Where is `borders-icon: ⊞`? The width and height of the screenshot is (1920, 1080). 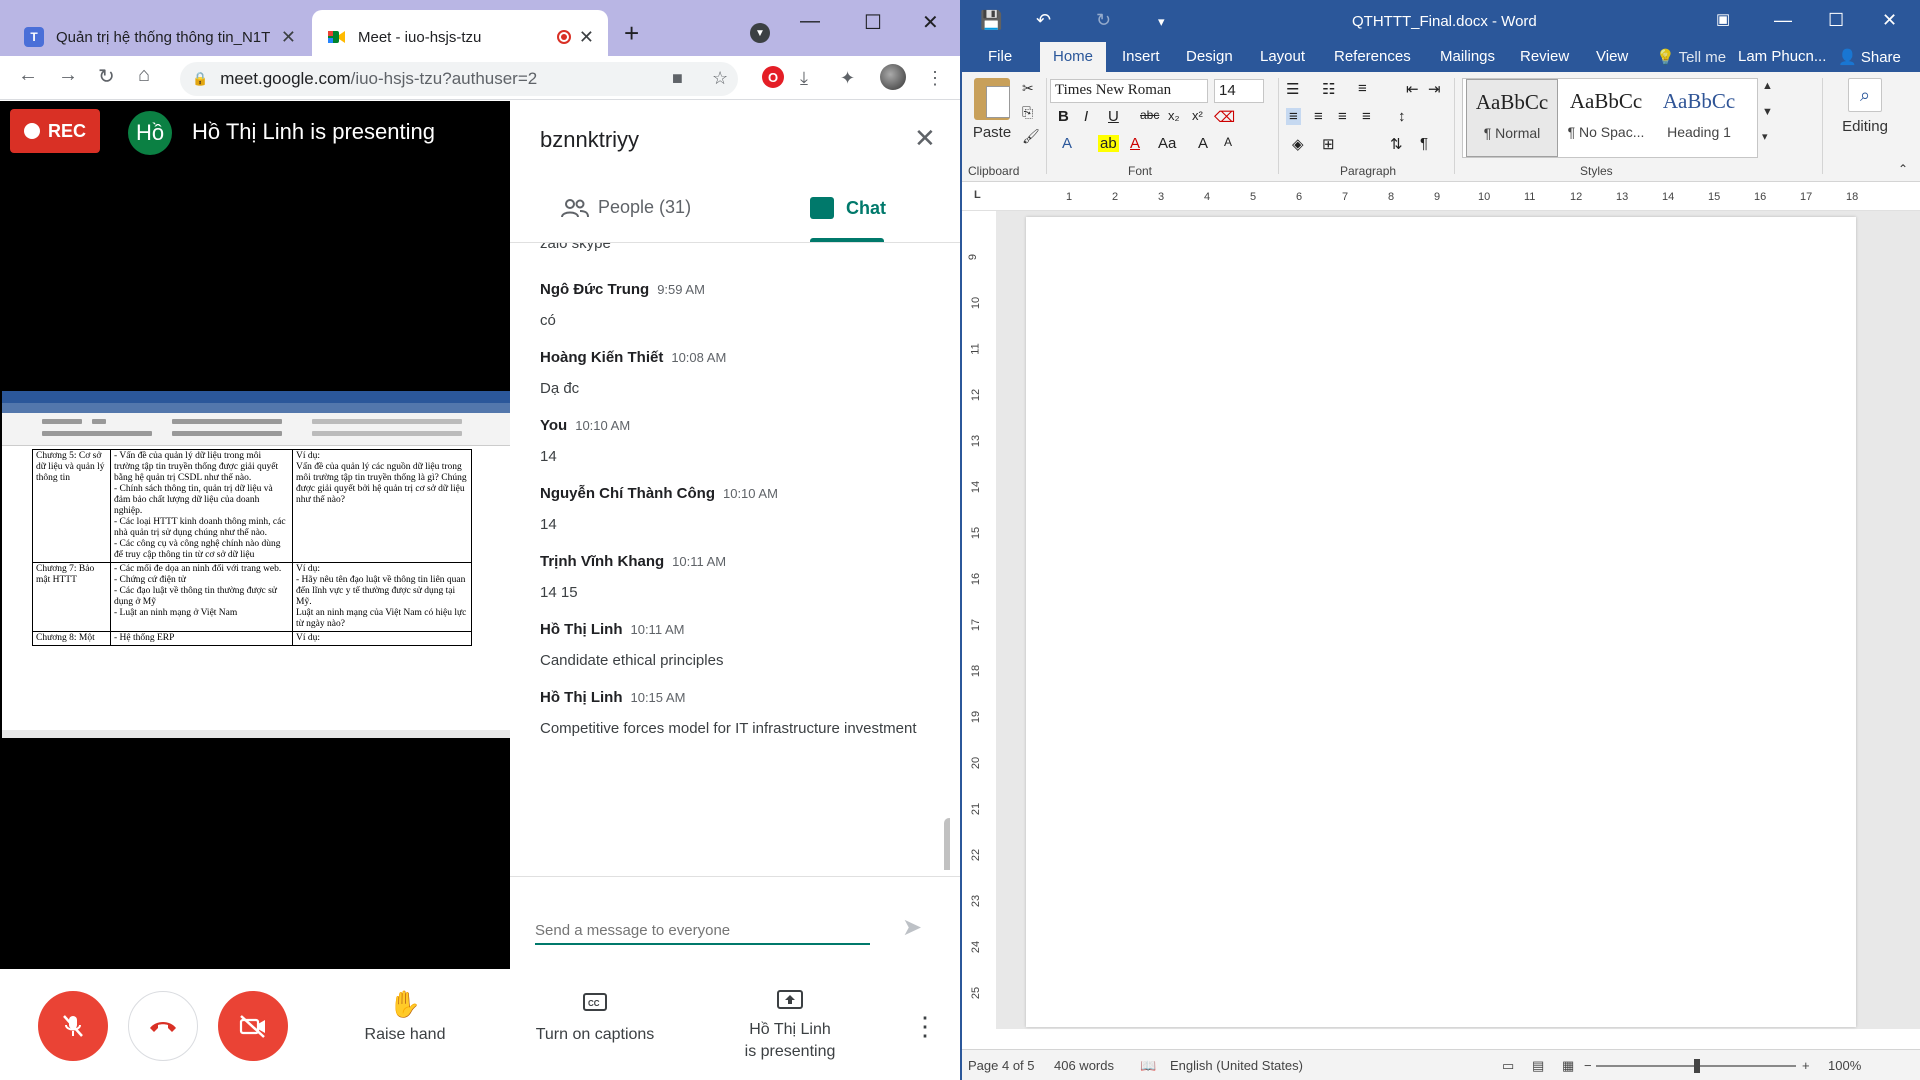
borders-icon: ⊞ is located at coordinates (1328, 144).